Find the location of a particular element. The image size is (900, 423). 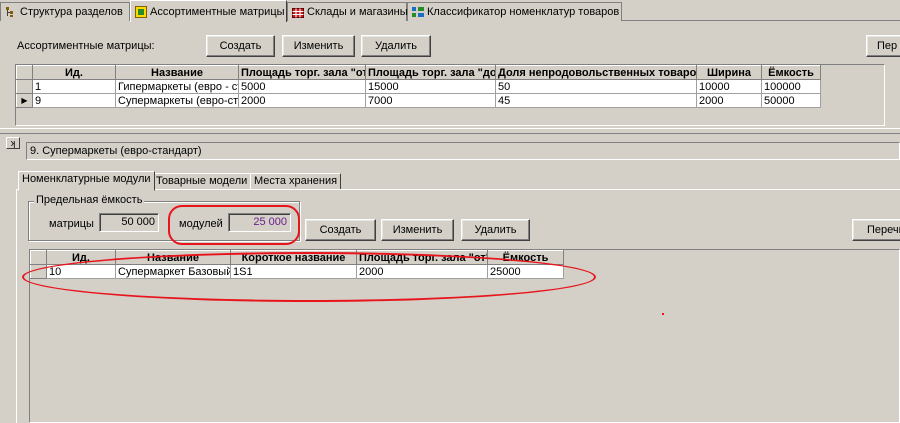

cell-area-to: 7000 is located at coordinates (430, 100).